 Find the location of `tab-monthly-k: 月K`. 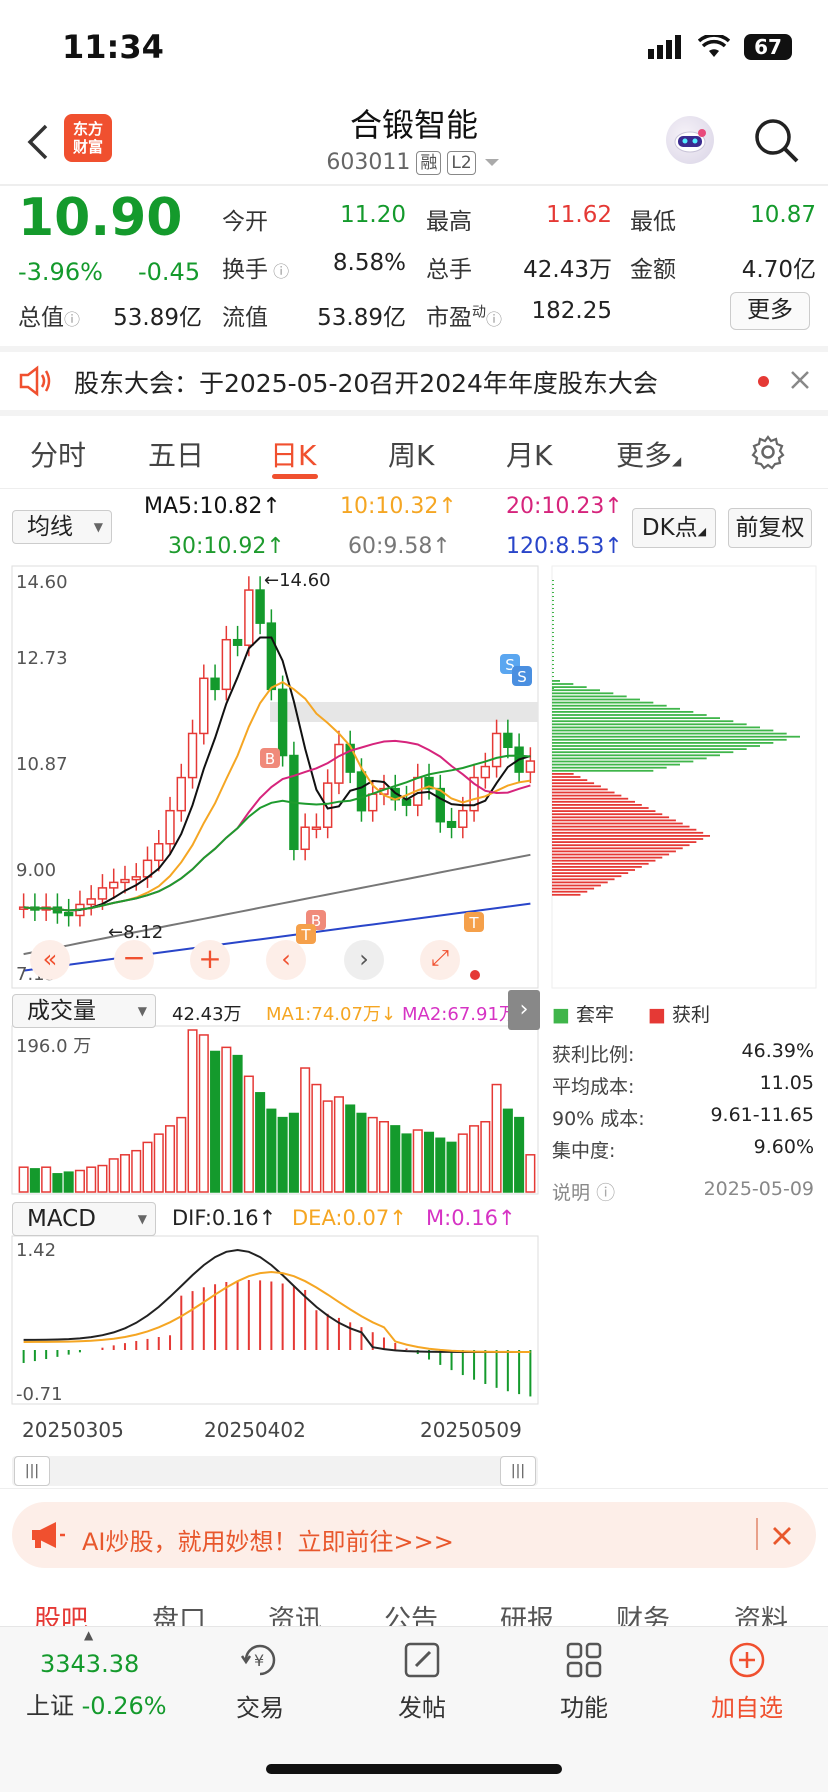

tab-monthly-k: 月K is located at coordinates (529, 454).